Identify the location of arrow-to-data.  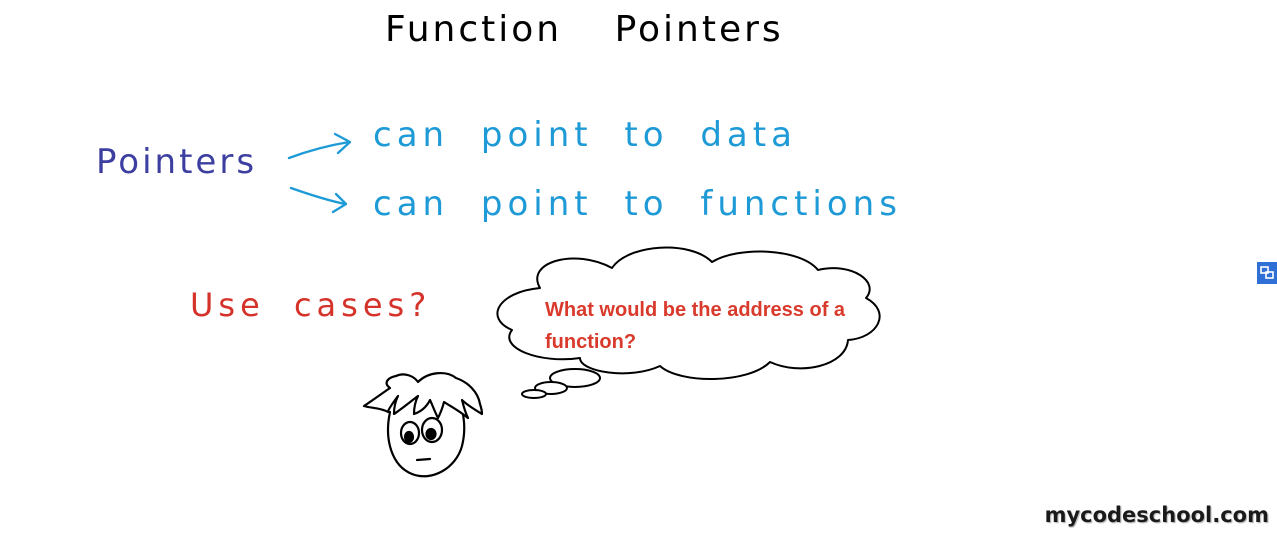
(319, 146).